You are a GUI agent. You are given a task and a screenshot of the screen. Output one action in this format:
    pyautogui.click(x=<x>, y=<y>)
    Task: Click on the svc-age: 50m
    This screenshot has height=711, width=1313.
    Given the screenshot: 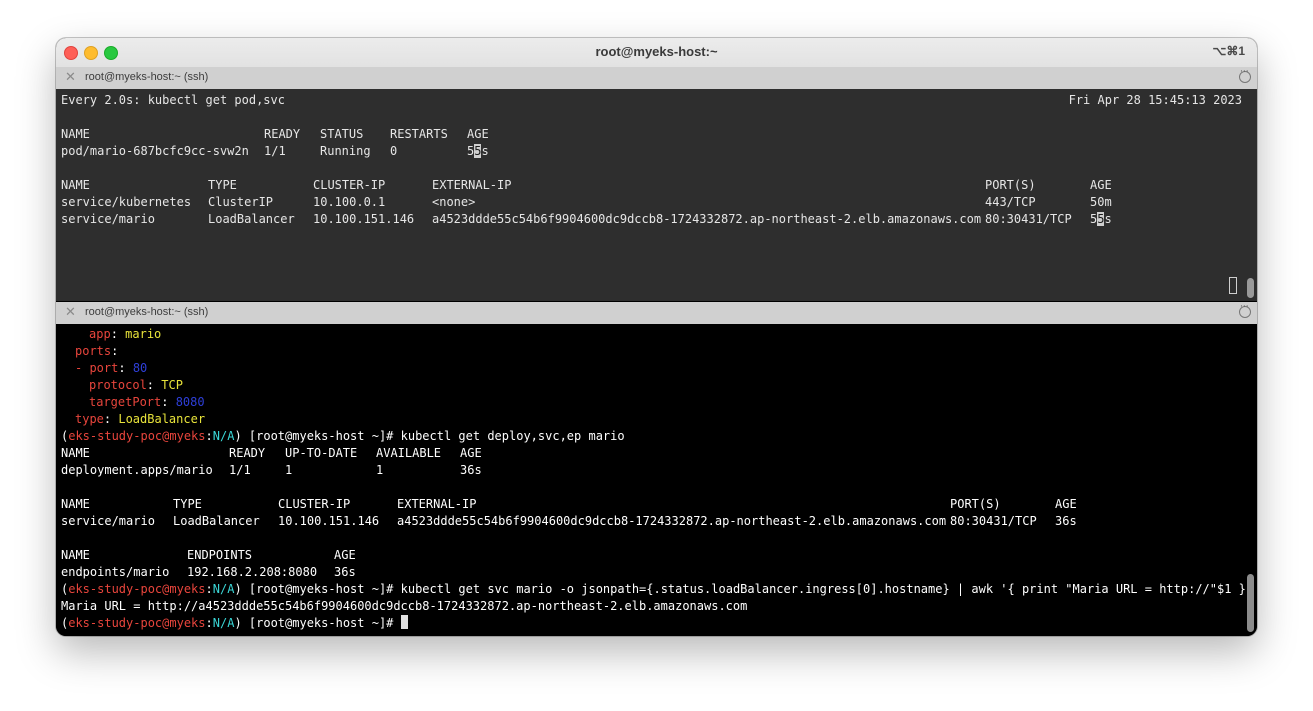 What is the action you would take?
    pyautogui.click(x=1101, y=202)
    